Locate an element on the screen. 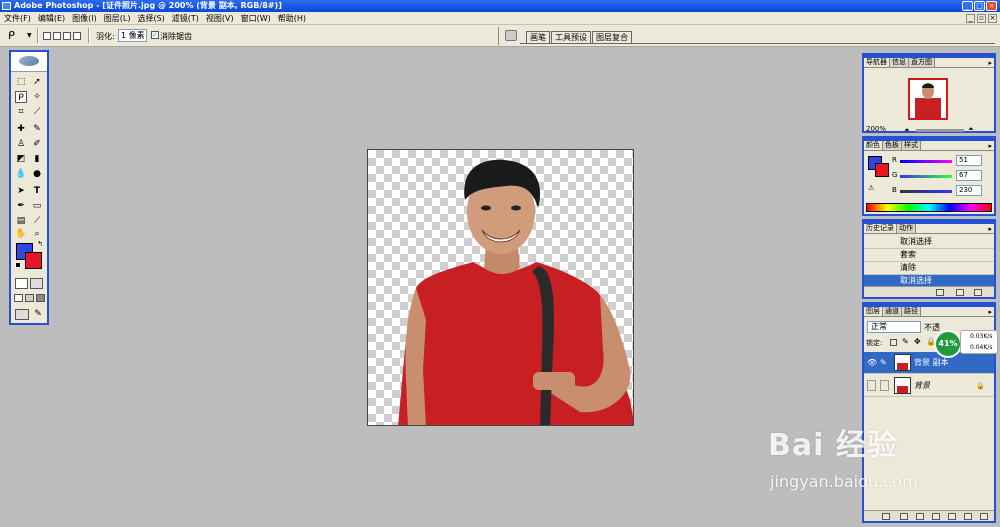 This screenshot has width=1000, height=527. history-item: 取消选择 is located at coordinates (929, 242).